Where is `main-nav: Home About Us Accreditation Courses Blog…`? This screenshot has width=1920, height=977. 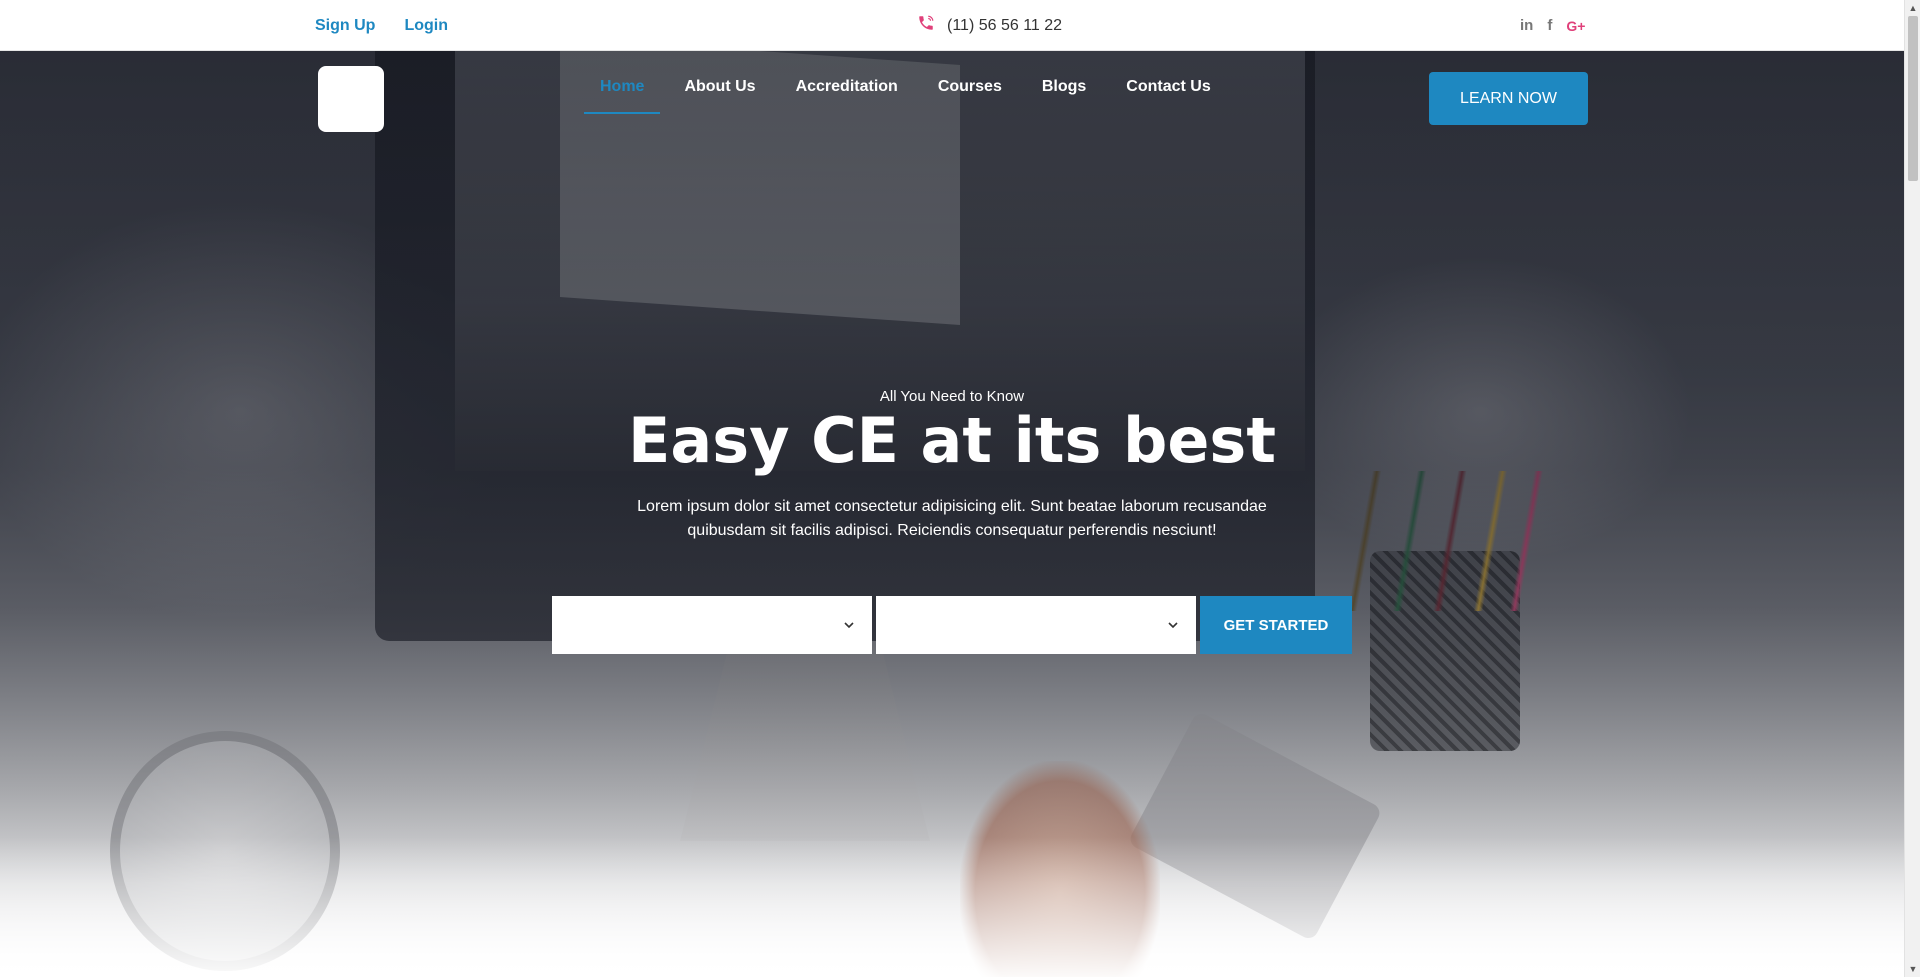 main-nav: Home About Us Accreditation Courses Blog… is located at coordinates (897, 96).